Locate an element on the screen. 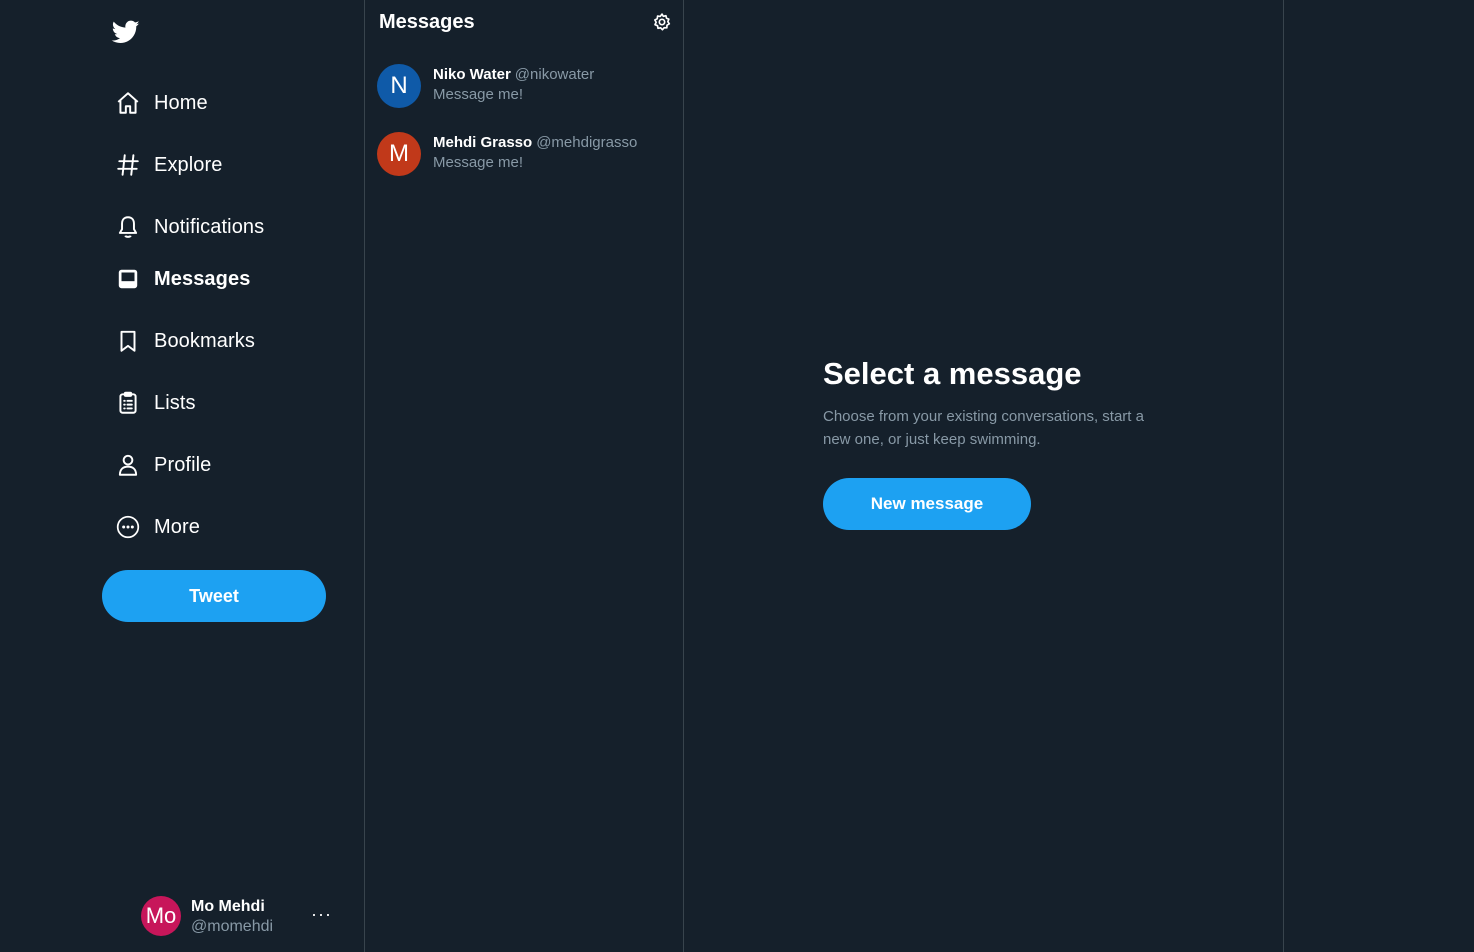 The width and height of the screenshot is (1474, 952). nav-messages: Messages is located at coordinates (224, 279).